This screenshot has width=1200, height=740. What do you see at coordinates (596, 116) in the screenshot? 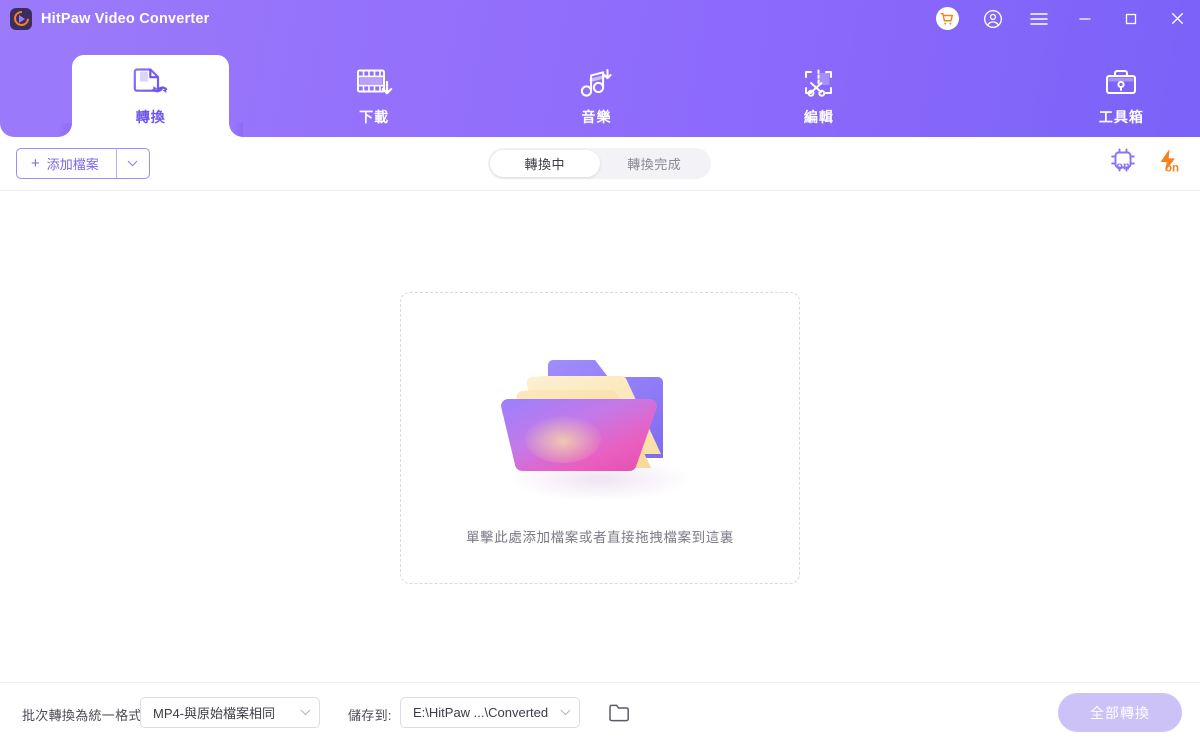
I see `tab-music-label: 音樂` at bounding box center [596, 116].